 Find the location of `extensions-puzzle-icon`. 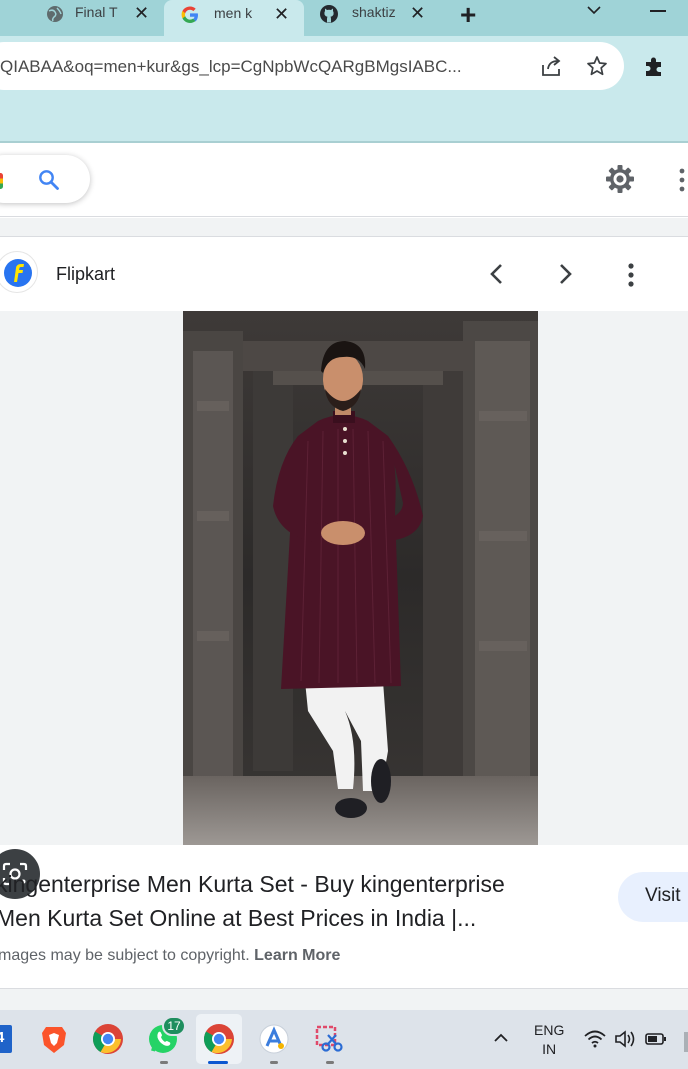

extensions-puzzle-icon is located at coordinates (654, 67).